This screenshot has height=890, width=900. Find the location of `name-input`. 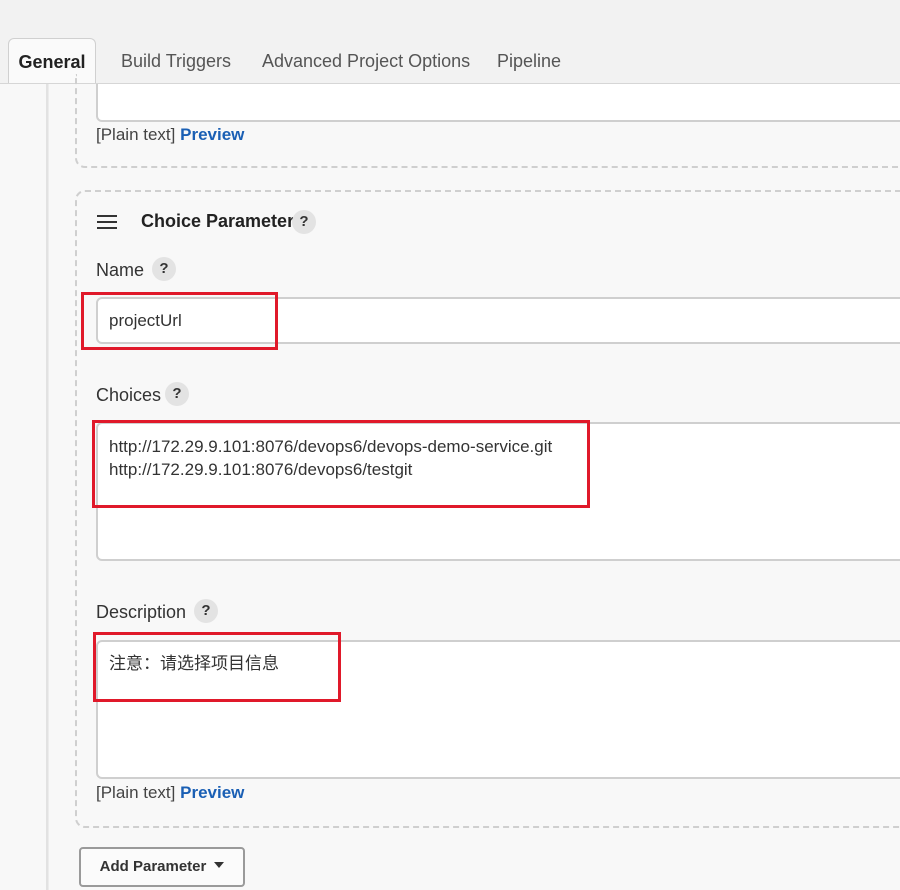

name-input is located at coordinates (498, 320).